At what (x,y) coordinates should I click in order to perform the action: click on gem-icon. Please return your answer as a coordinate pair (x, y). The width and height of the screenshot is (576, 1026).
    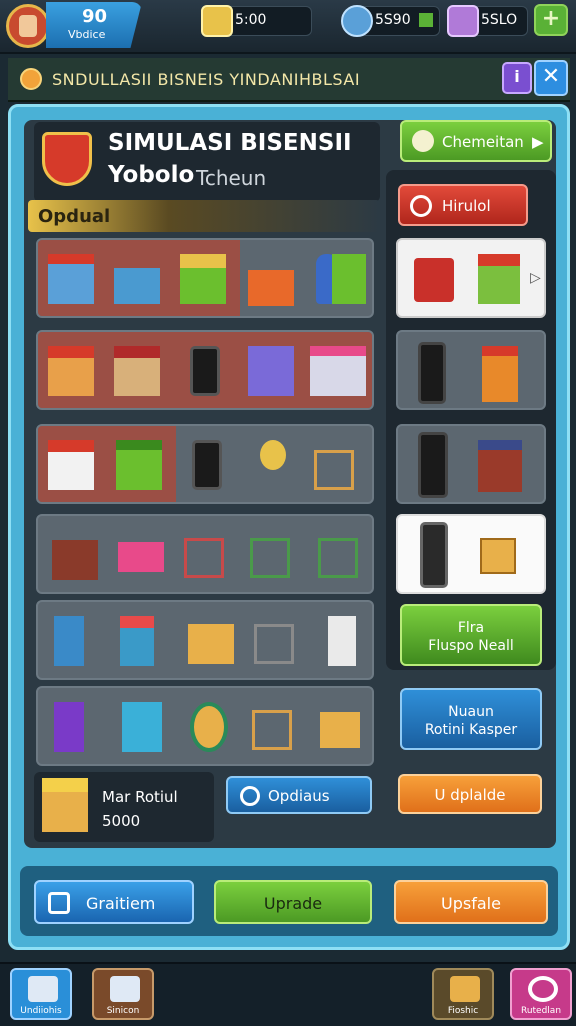
    Looking at the image, I should click on (357, 21).